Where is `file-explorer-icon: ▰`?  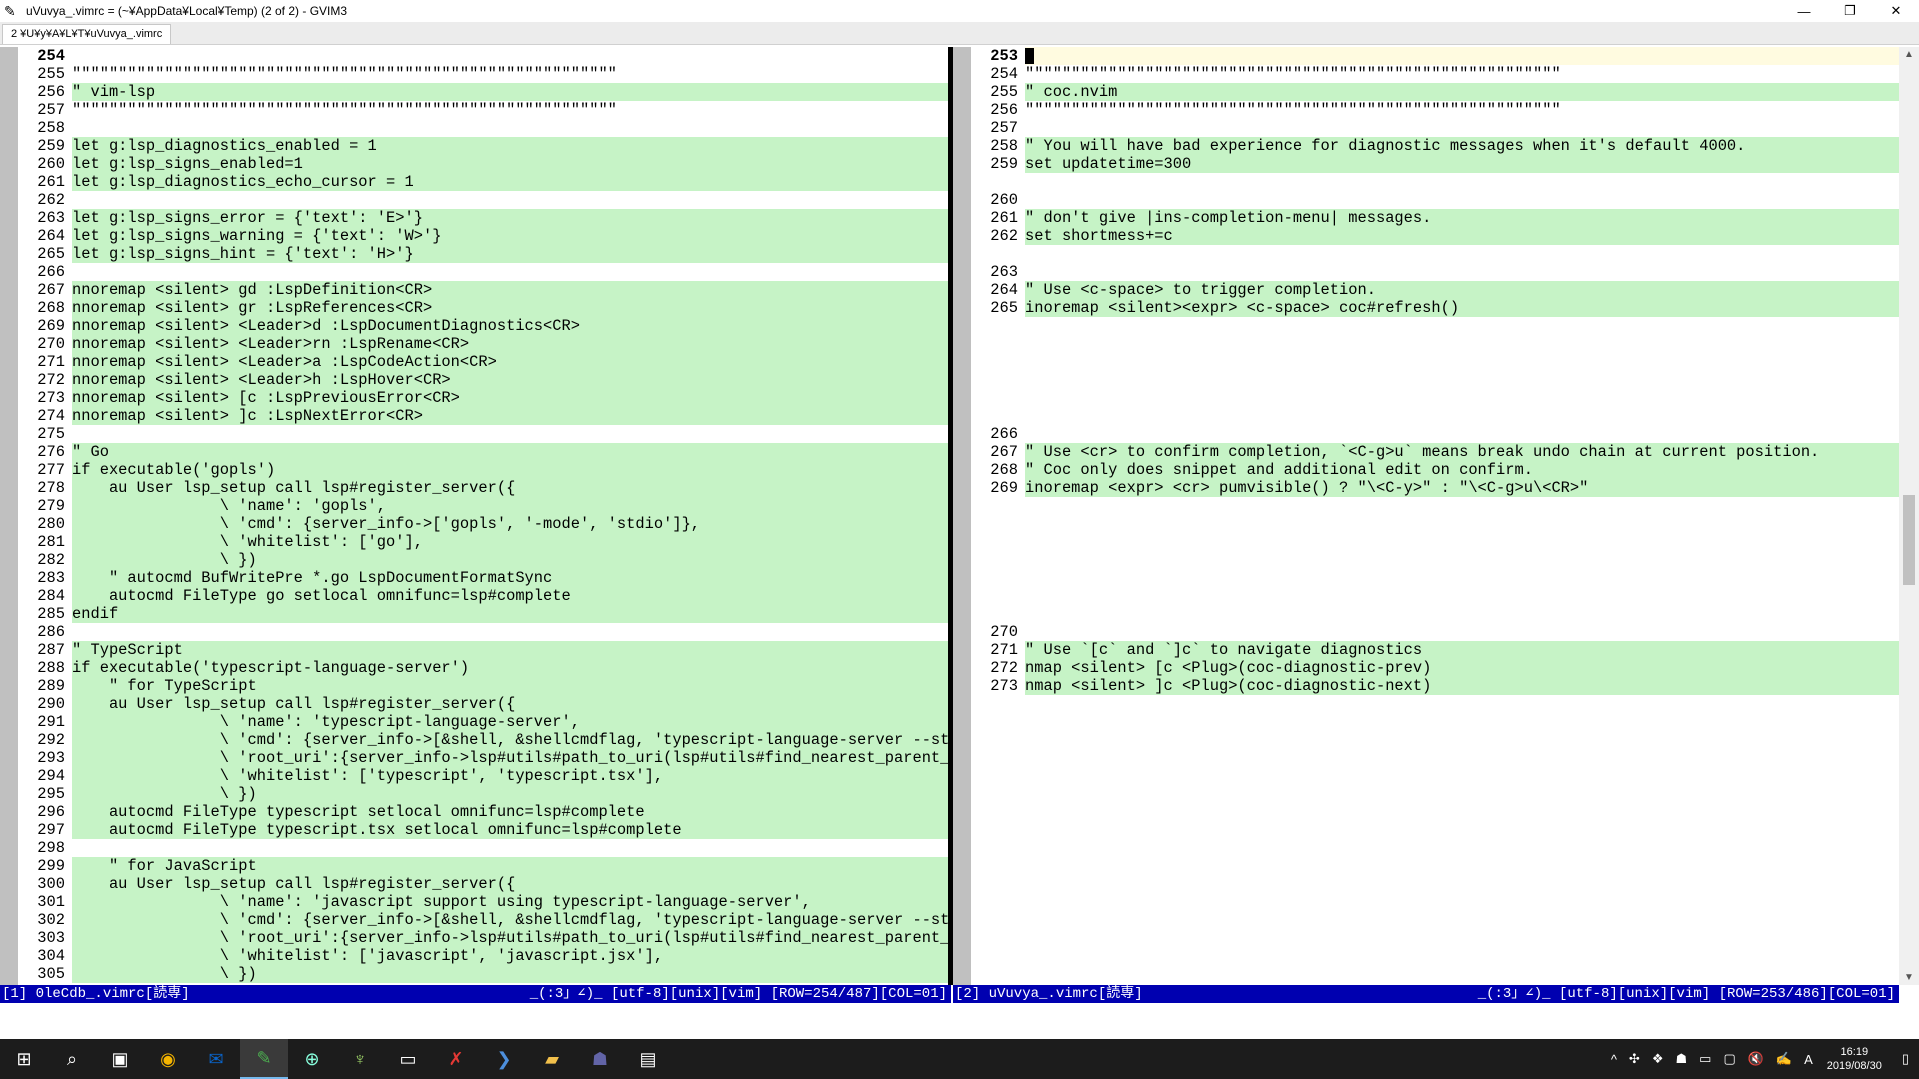 file-explorer-icon: ▰ is located at coordinates (552, 1059).